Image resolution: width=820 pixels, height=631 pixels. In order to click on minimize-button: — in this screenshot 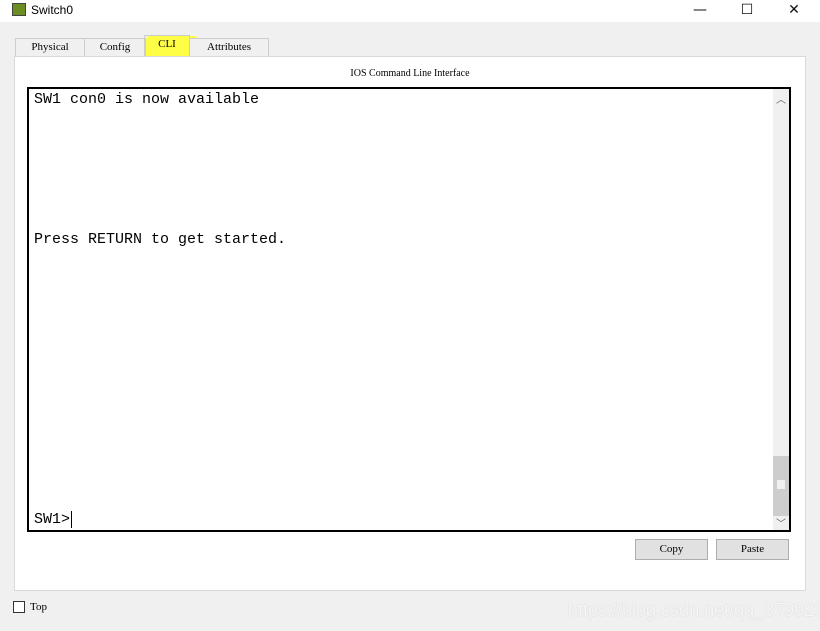, I will do `click(700, 11)`.